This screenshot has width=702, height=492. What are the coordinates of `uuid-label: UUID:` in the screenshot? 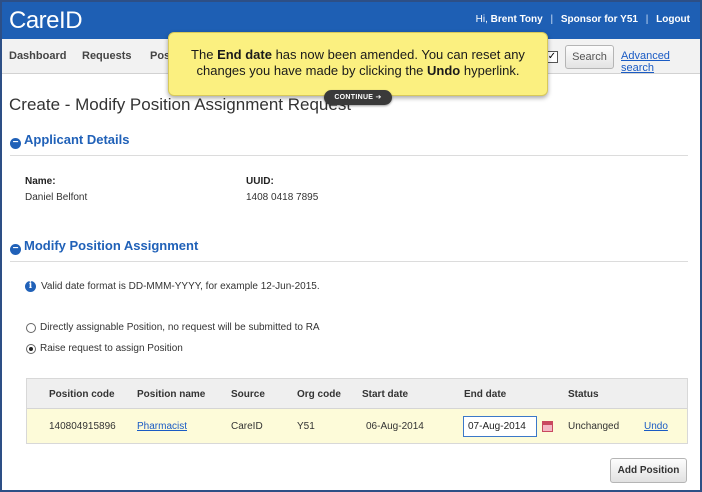 It's located at (260, 181).